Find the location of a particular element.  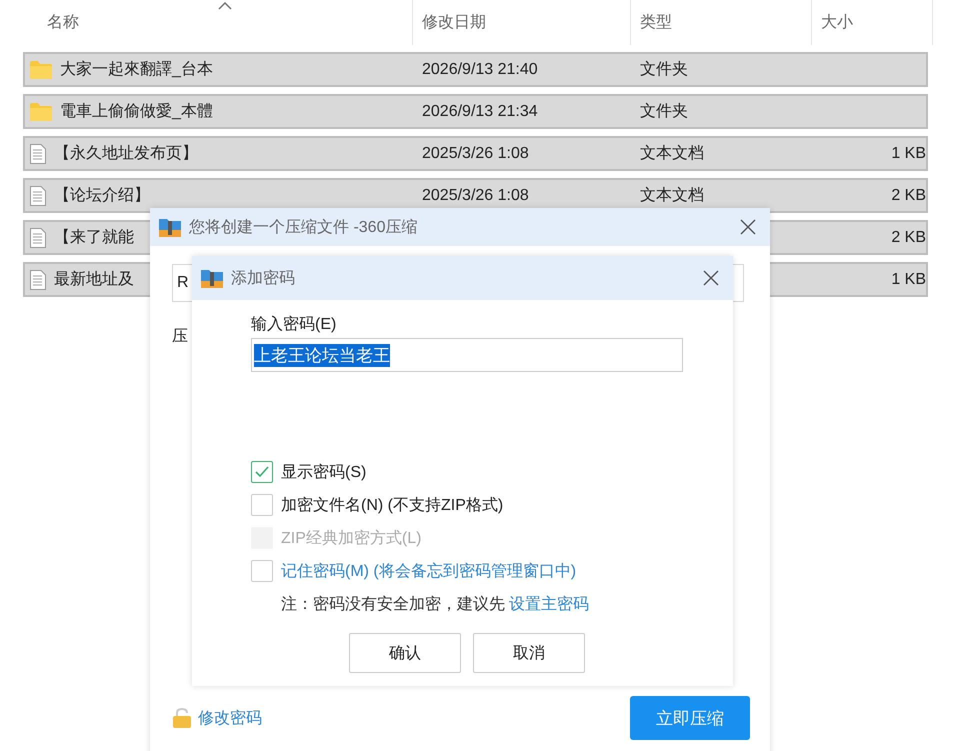

file-name: 【永久地址发布页】 is located at coordinates (126, 154).